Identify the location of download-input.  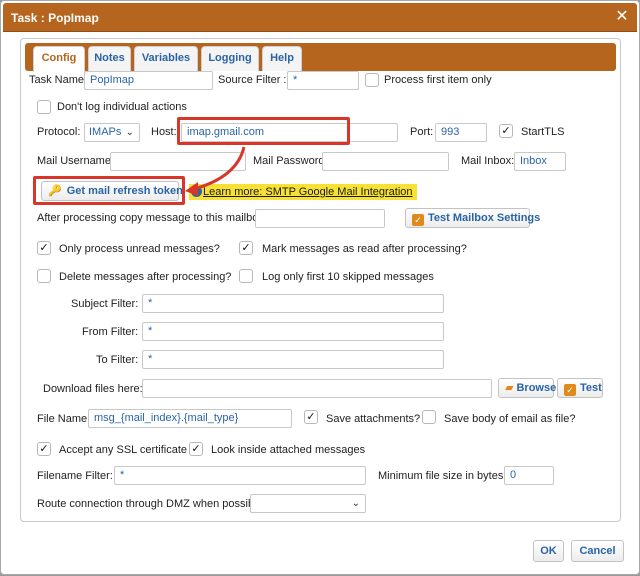
(317, 388).